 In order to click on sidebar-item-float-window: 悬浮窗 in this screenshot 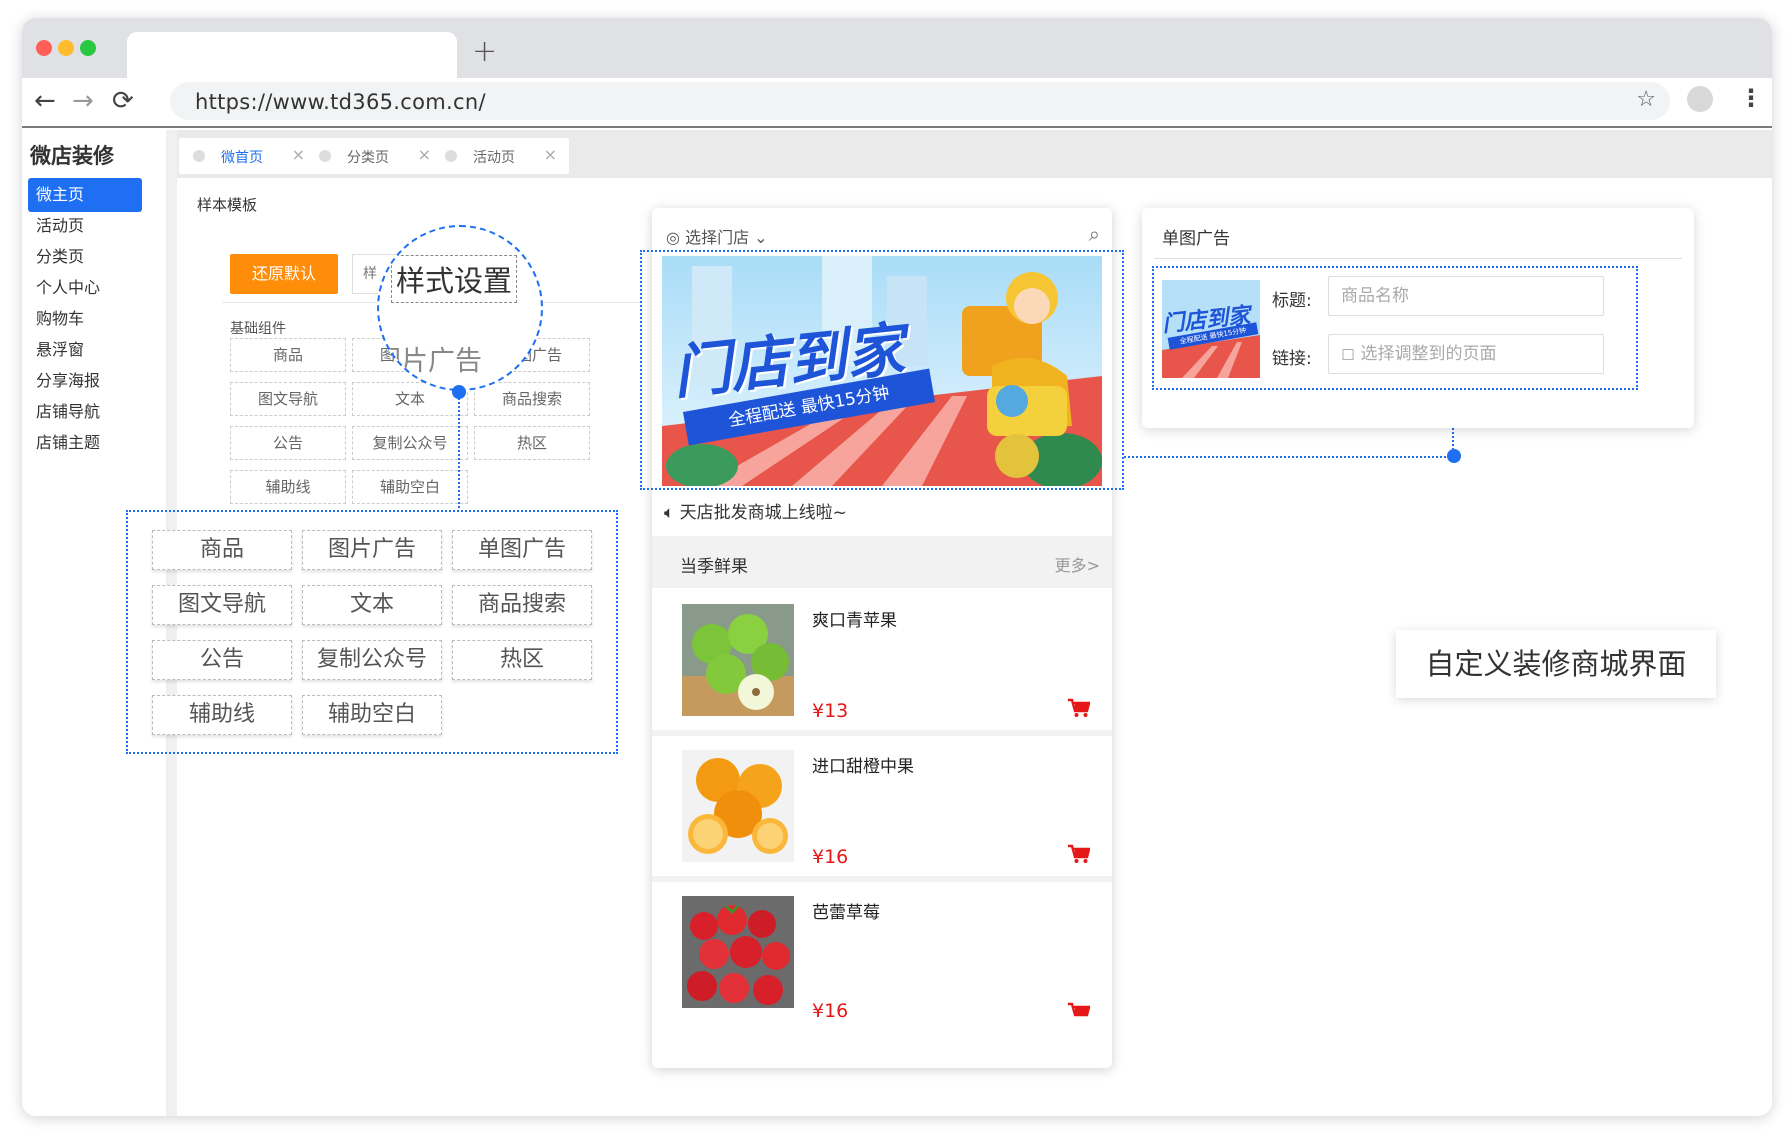, I will do `click(85, 350)`.